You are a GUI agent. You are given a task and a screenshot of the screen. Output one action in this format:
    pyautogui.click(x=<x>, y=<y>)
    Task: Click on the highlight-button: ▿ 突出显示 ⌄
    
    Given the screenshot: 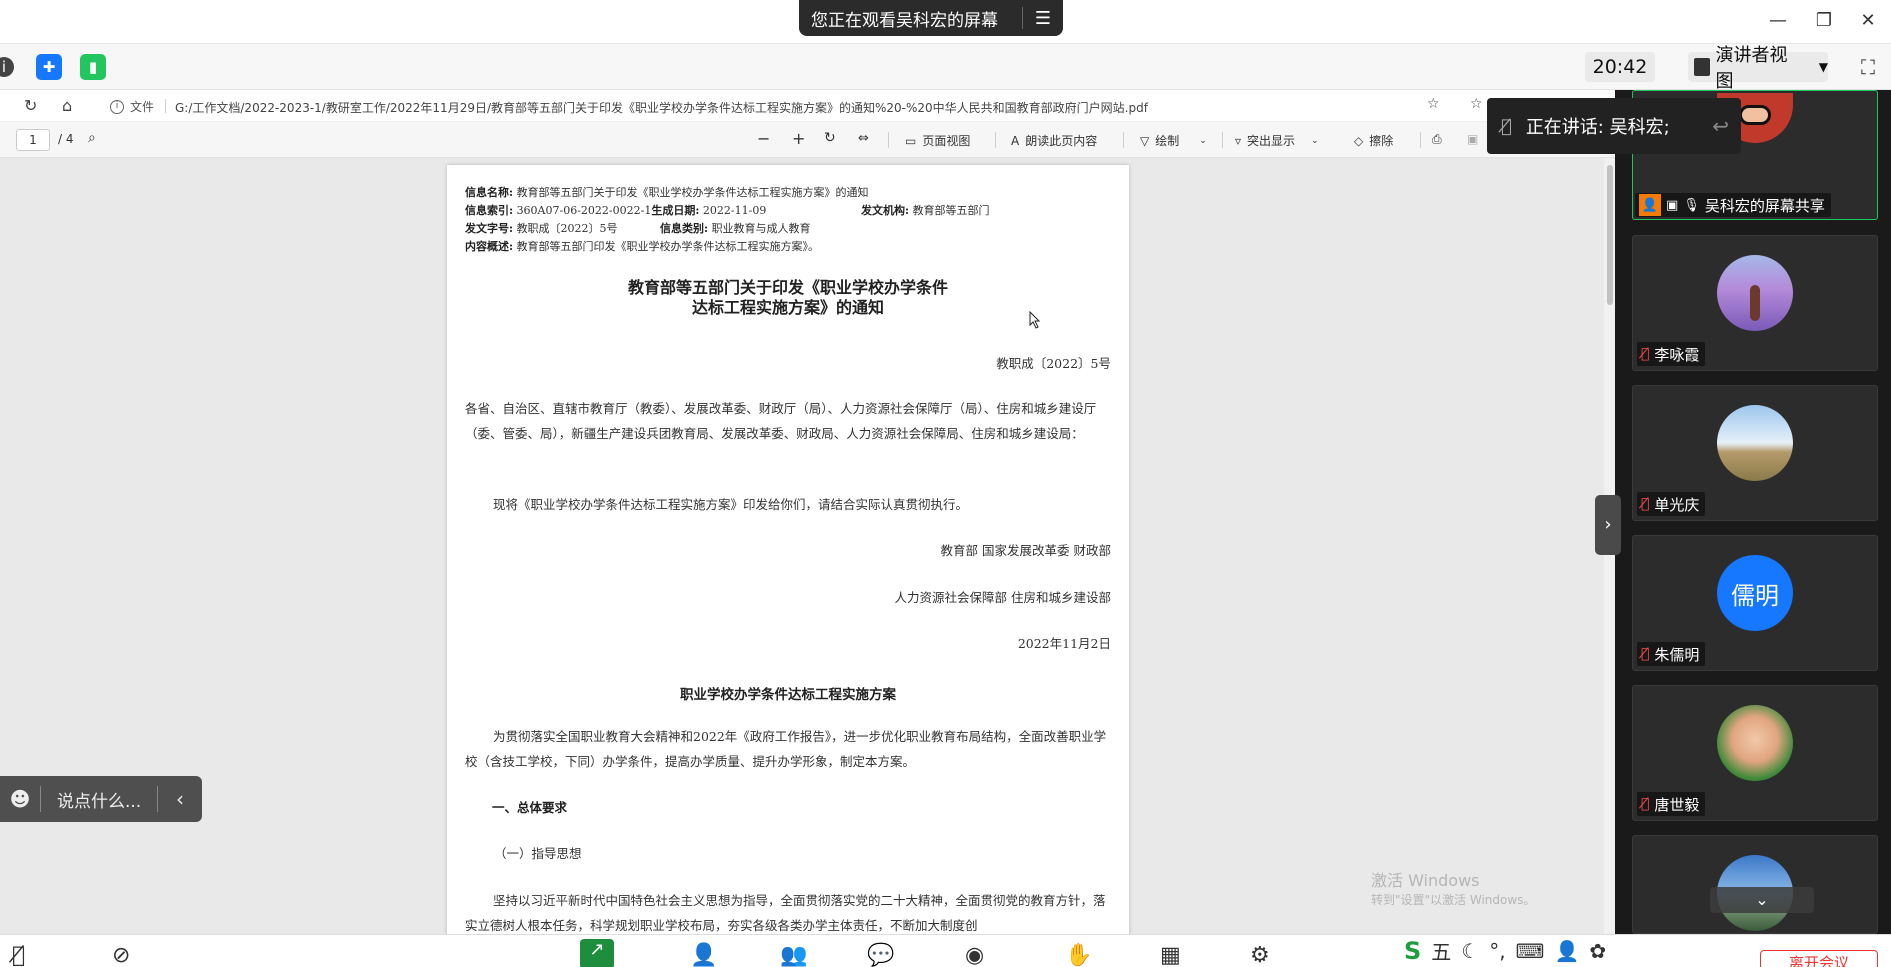 What is the action you would take?
    pyautogui.click(x=1277, y=140)
    